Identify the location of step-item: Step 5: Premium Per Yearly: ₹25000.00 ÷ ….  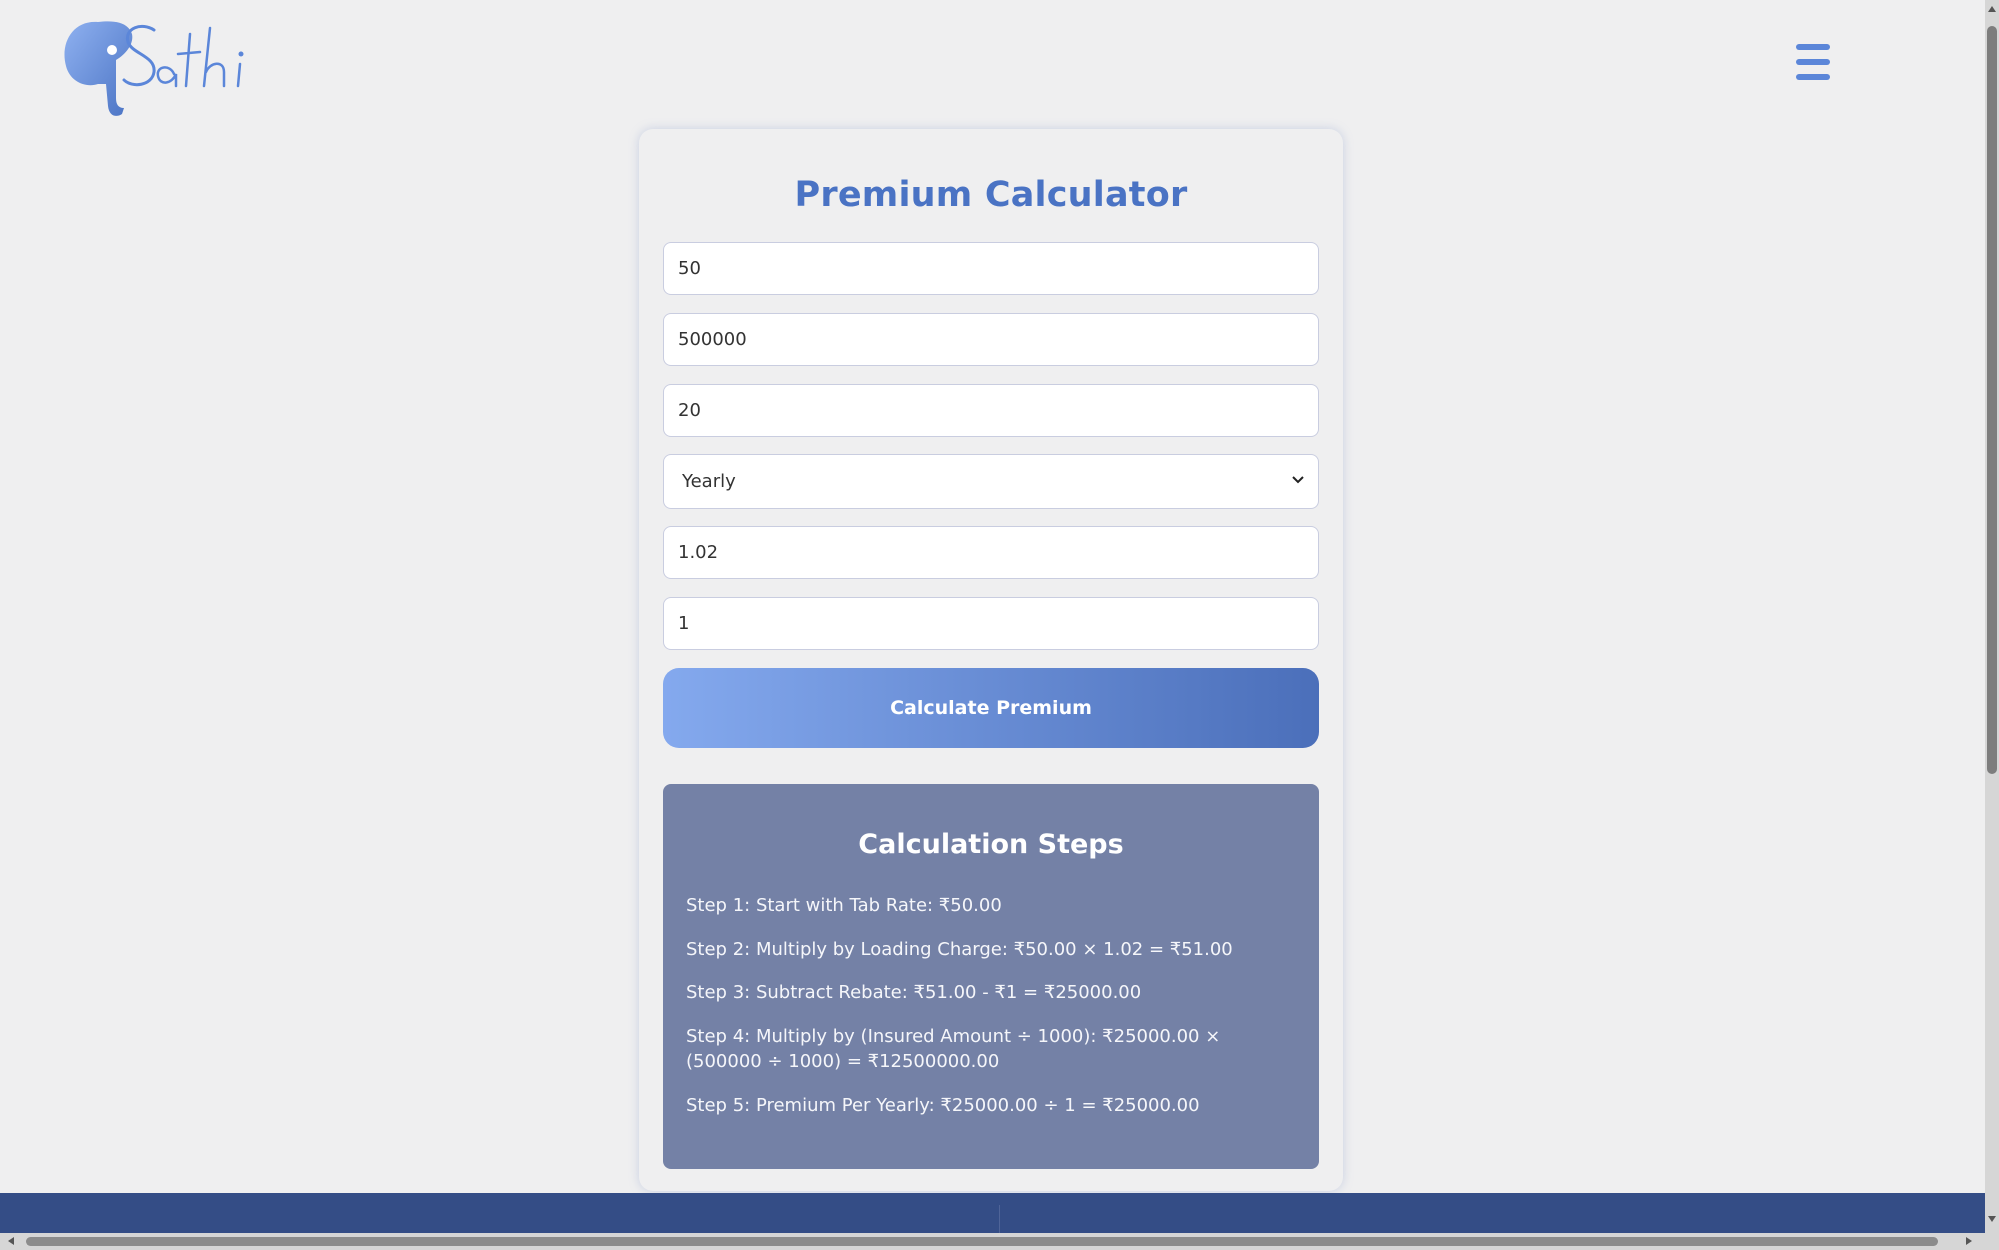
(943, 1105).